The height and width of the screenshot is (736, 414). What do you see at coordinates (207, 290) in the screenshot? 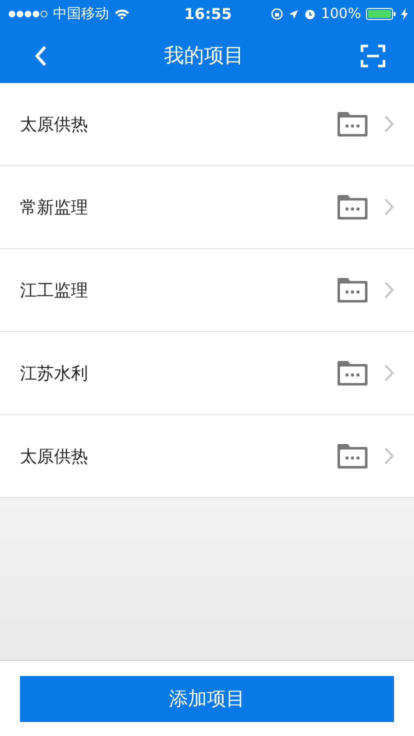
I see `project-item: 江工监理` at bounding box center [207, 290].